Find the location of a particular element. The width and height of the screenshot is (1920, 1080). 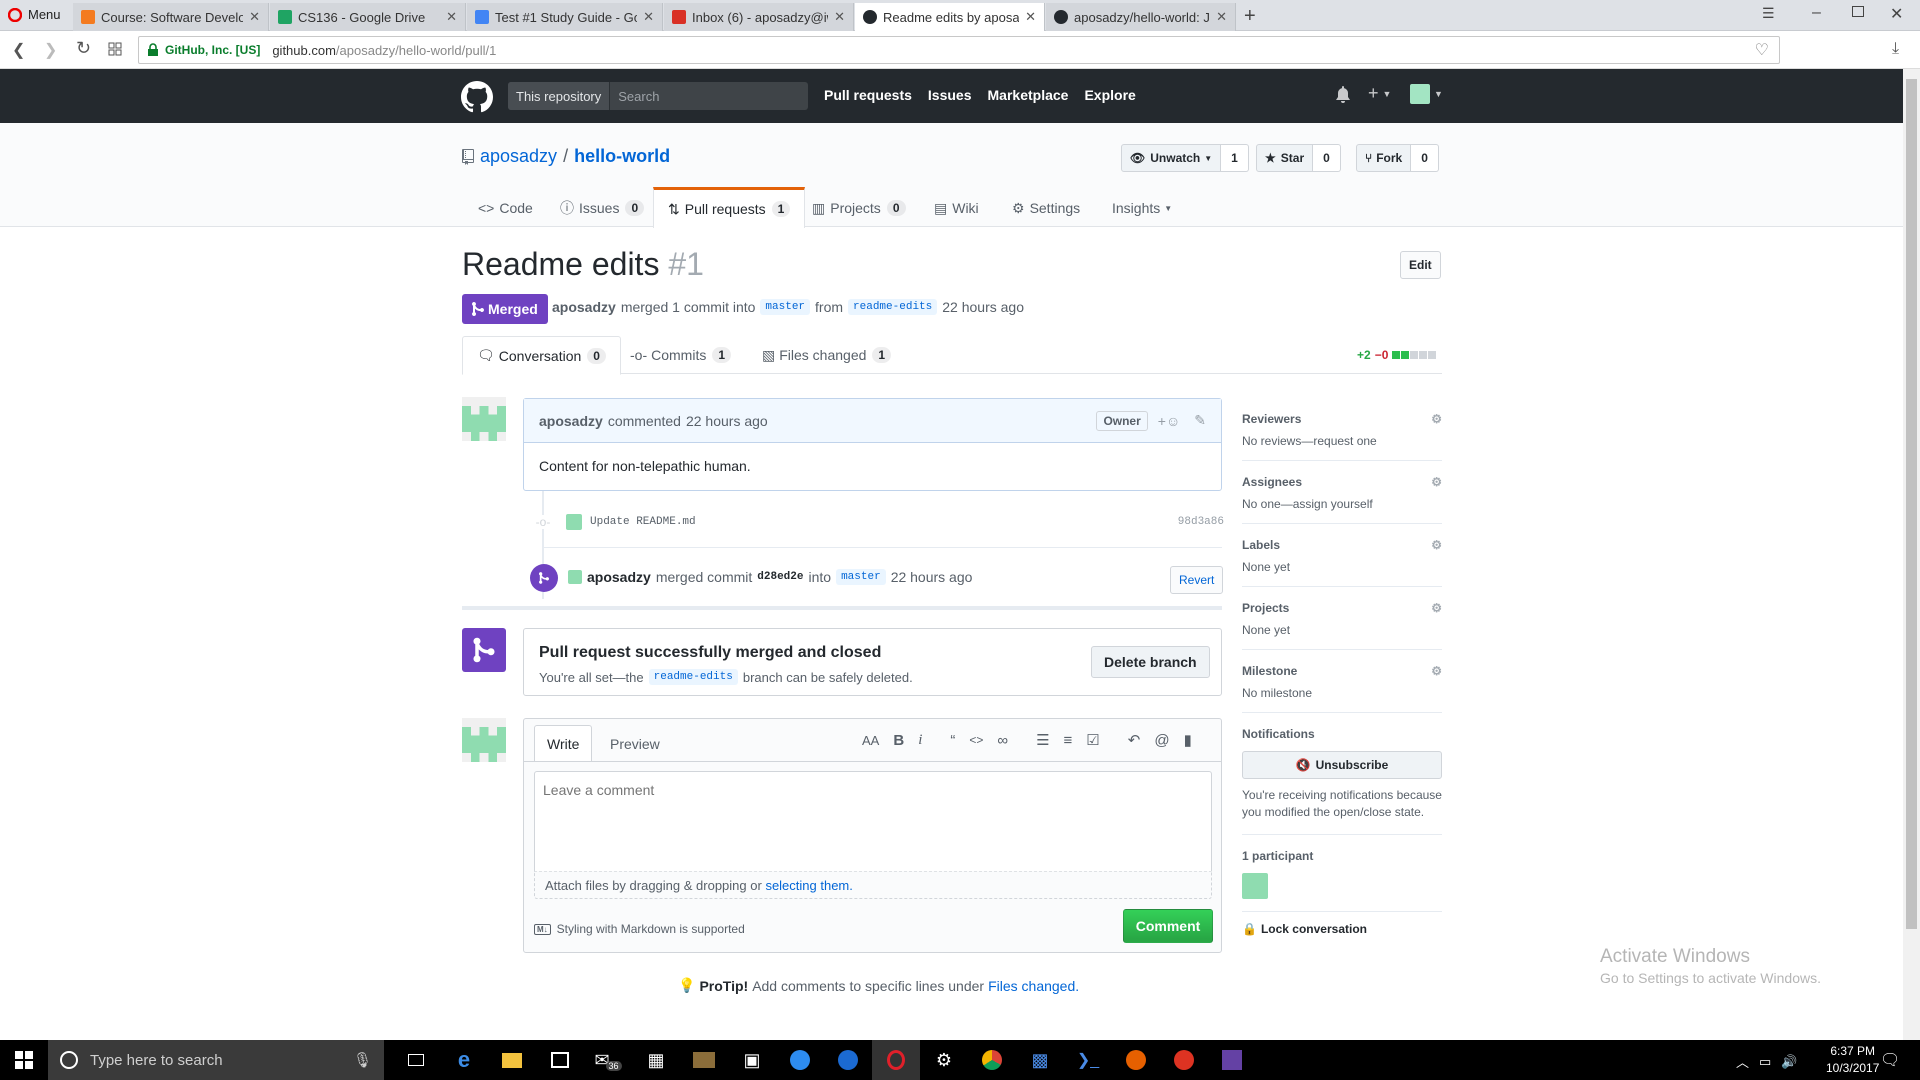

nav-issues: Issues is located at coordinates (950, 95).